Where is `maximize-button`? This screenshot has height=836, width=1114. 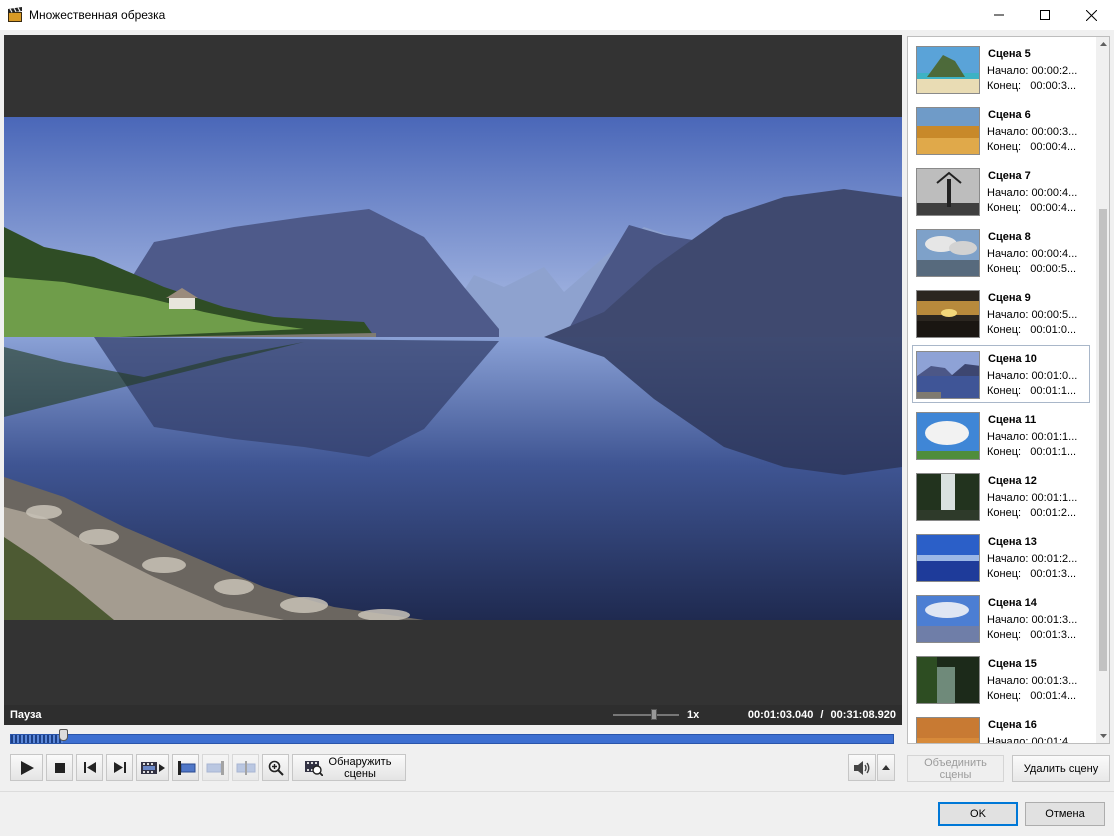 maximize-button is located at coordinates (1045, 15).